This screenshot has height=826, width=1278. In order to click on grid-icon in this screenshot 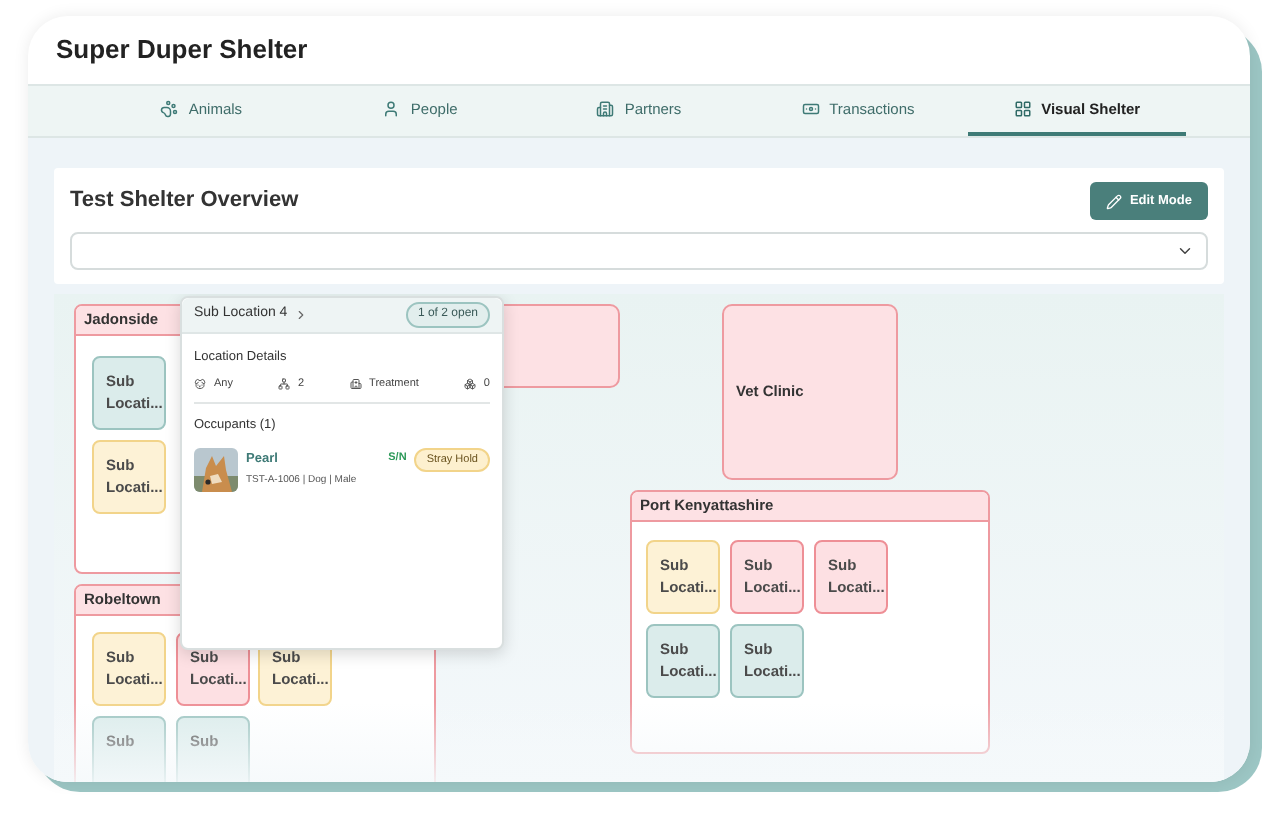, I will do `click(1022, 109)`.